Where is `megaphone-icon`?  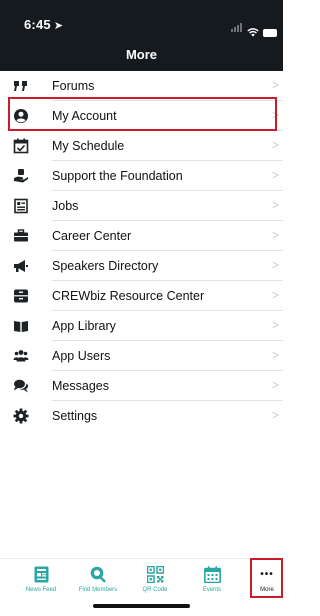 megaphone-icon is located at coordinates (21, 266).